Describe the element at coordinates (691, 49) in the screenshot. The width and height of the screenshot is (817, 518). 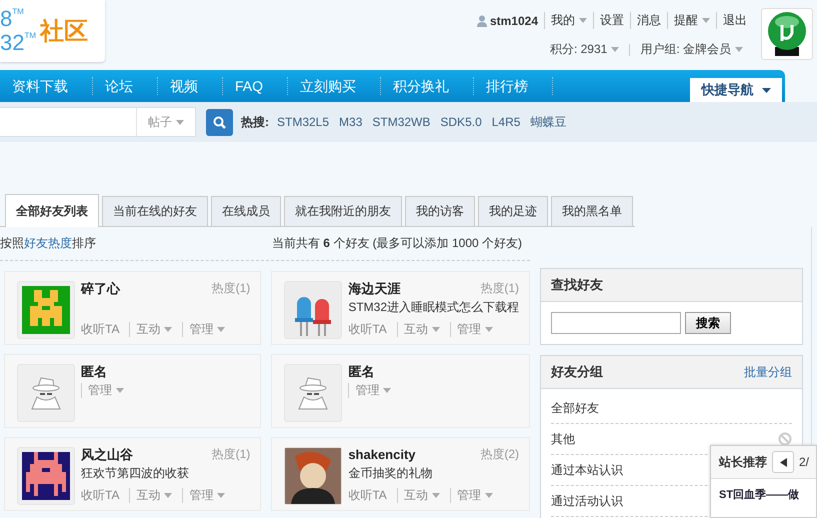
I see `user-group-dropdown: 用户组: 金牌会员` at that location.